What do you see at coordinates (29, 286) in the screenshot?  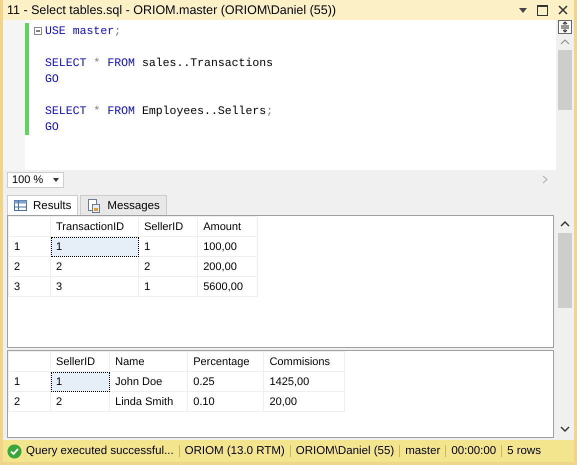 I see `row-number: 3` at bounding box center [29, 286].